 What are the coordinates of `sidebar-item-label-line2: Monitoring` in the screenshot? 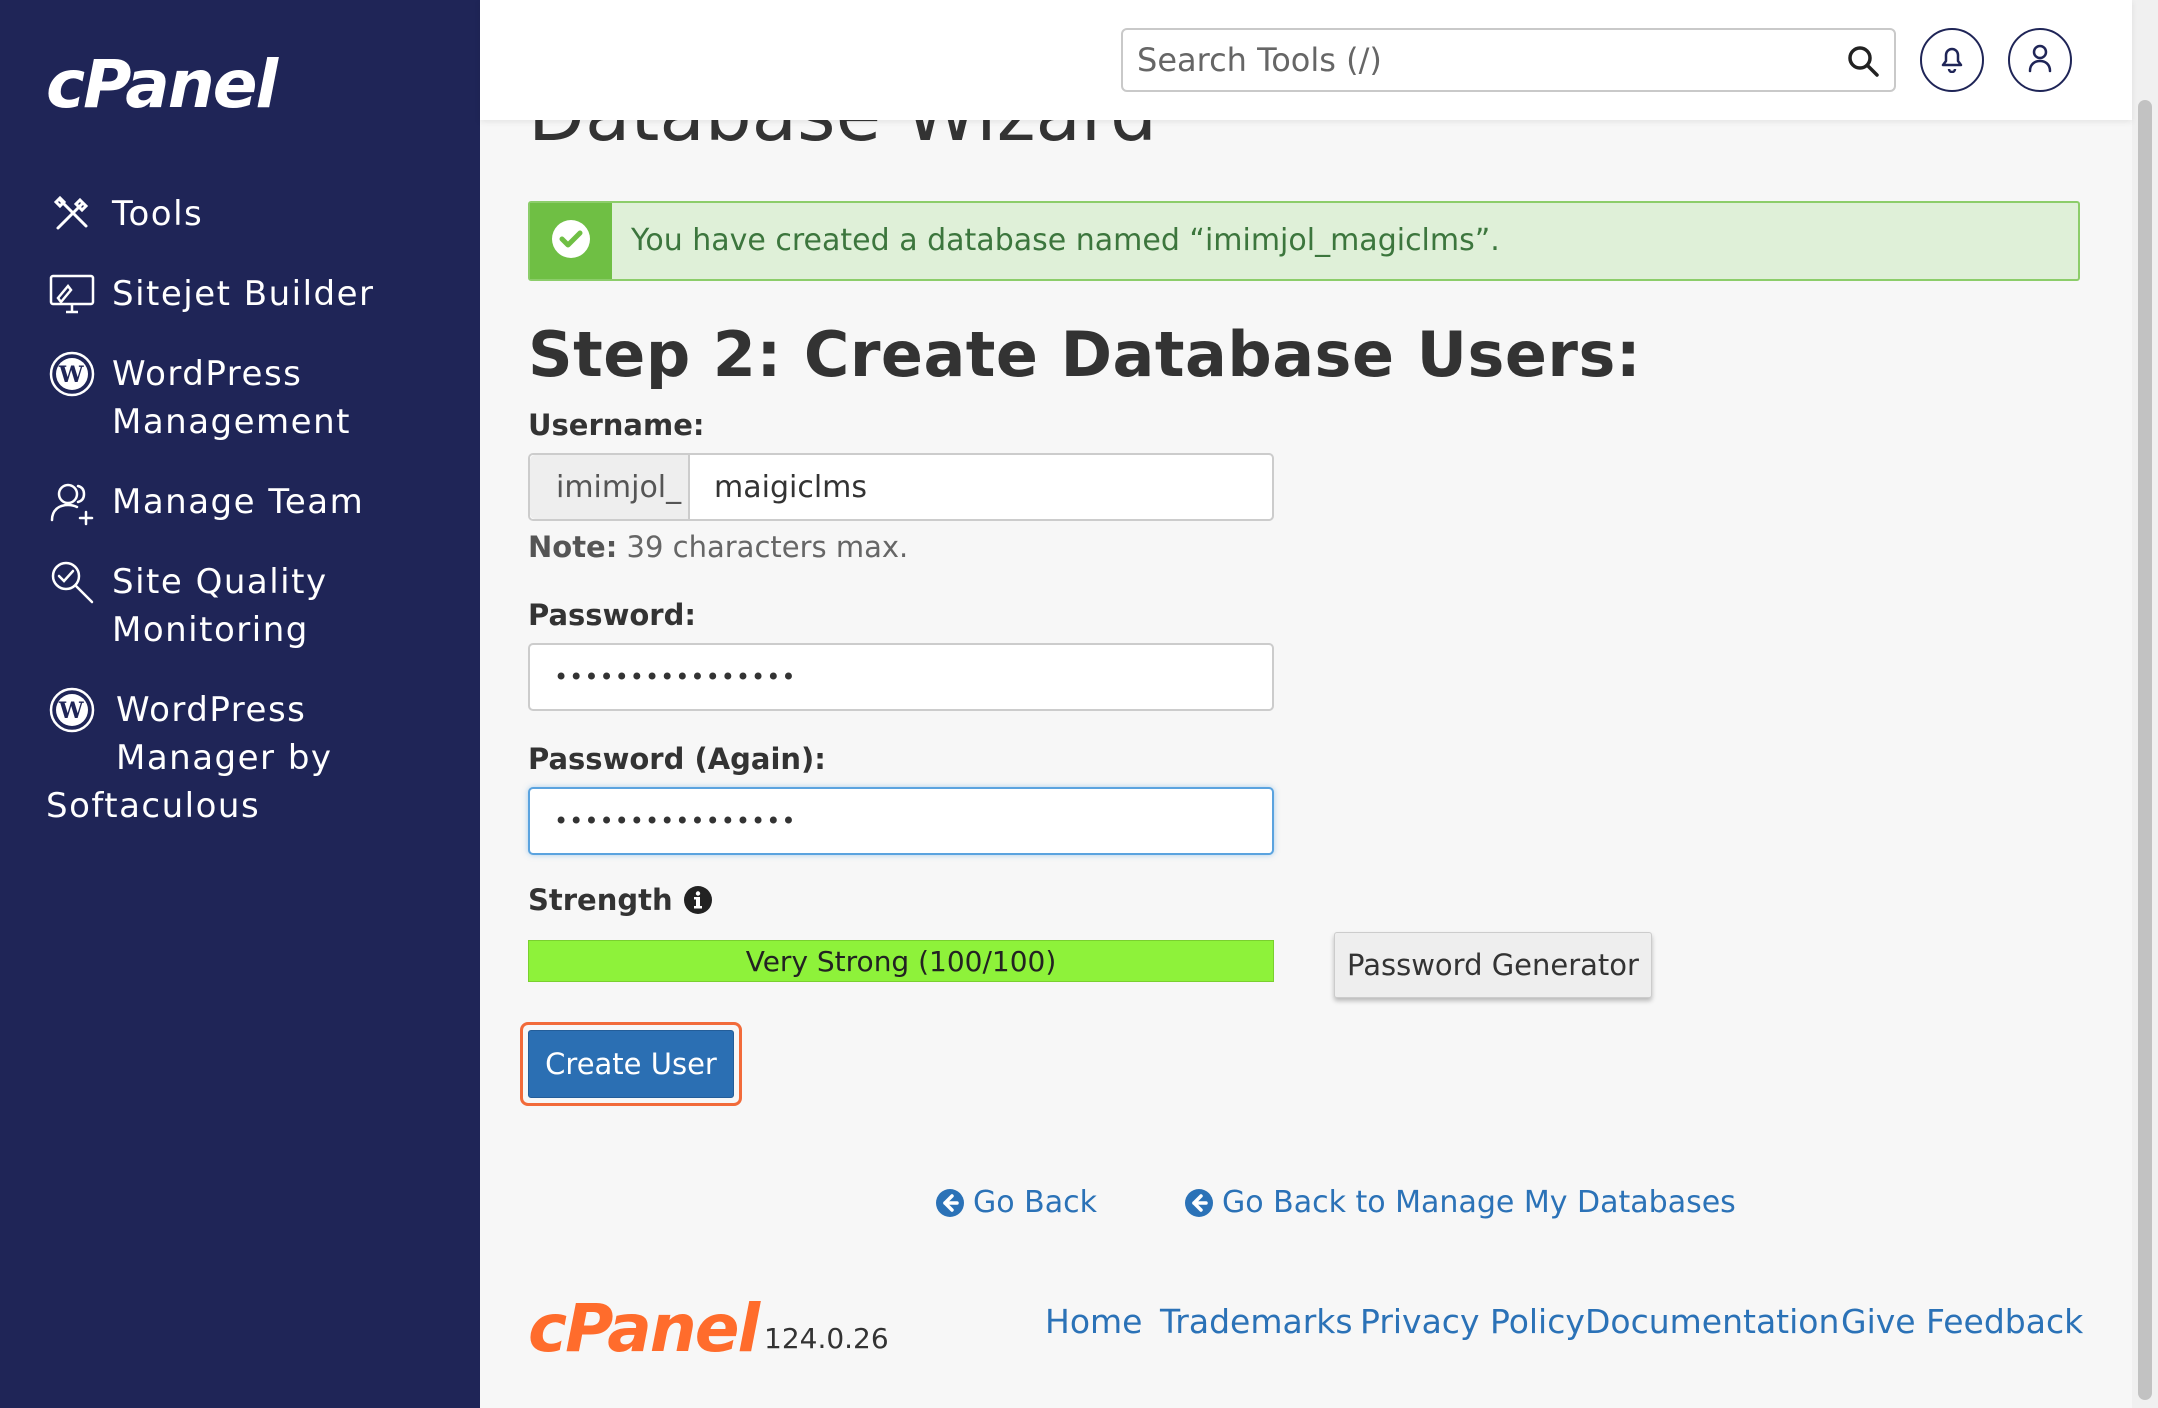 It's located at (210, 630).